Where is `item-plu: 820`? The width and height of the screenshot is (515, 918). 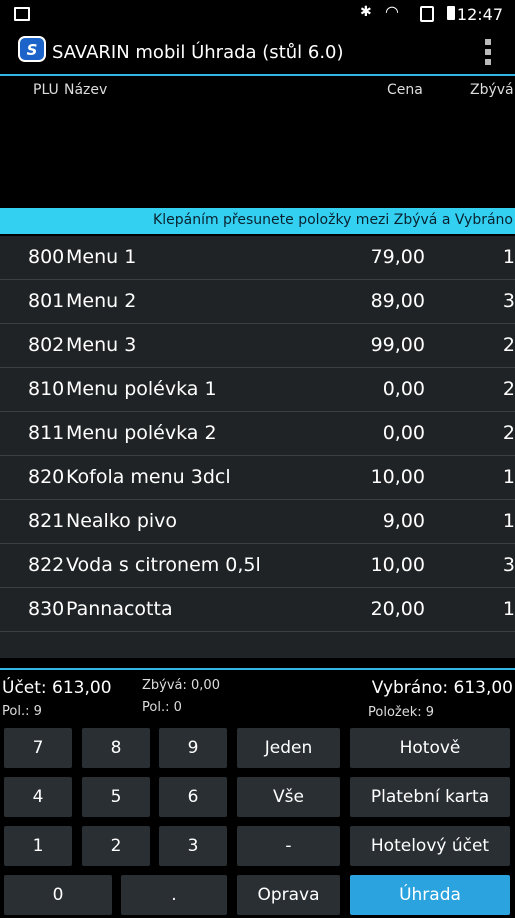 item-plu: 820 is located at coordinates (46, 477).